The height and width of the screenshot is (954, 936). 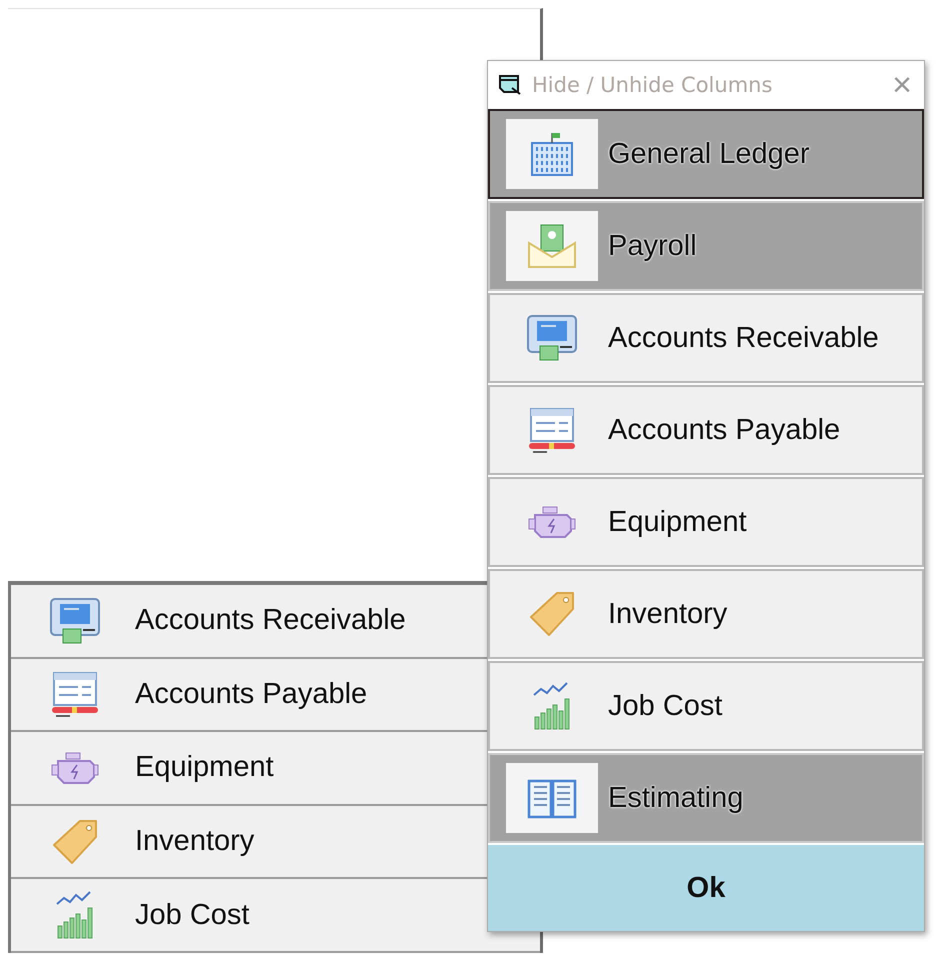 I want to click on column-toggle-button: Equipment, so click(x=706, y=522).